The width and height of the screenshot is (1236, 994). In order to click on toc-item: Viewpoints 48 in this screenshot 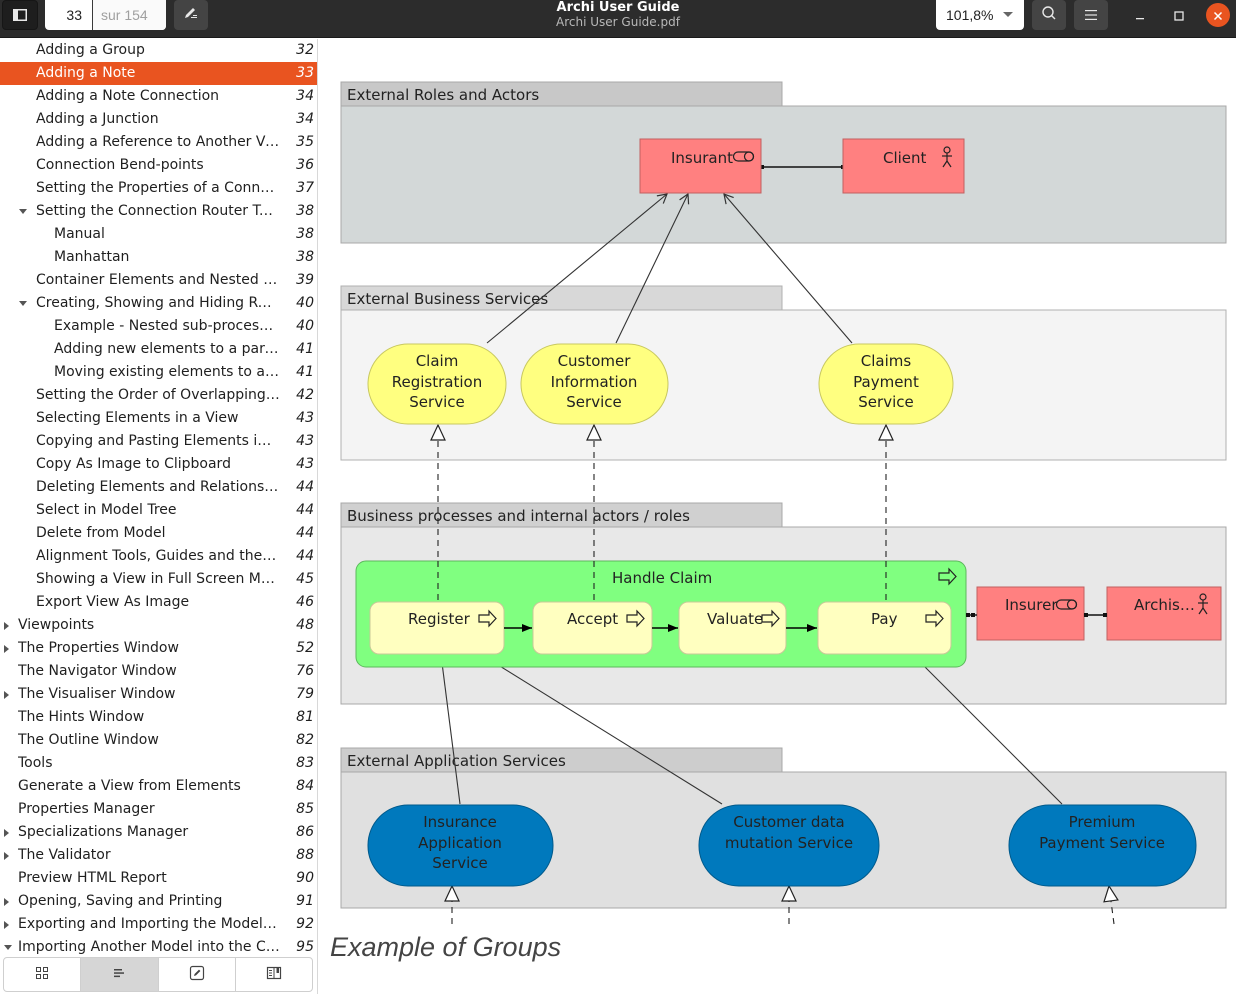, I will do `click(158, 625)`.